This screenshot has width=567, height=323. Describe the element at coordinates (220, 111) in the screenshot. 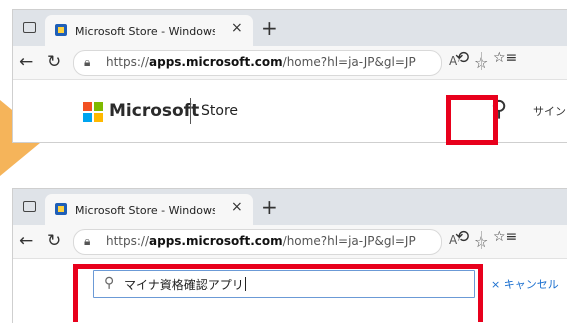

I see `store-label: Store` at that location.